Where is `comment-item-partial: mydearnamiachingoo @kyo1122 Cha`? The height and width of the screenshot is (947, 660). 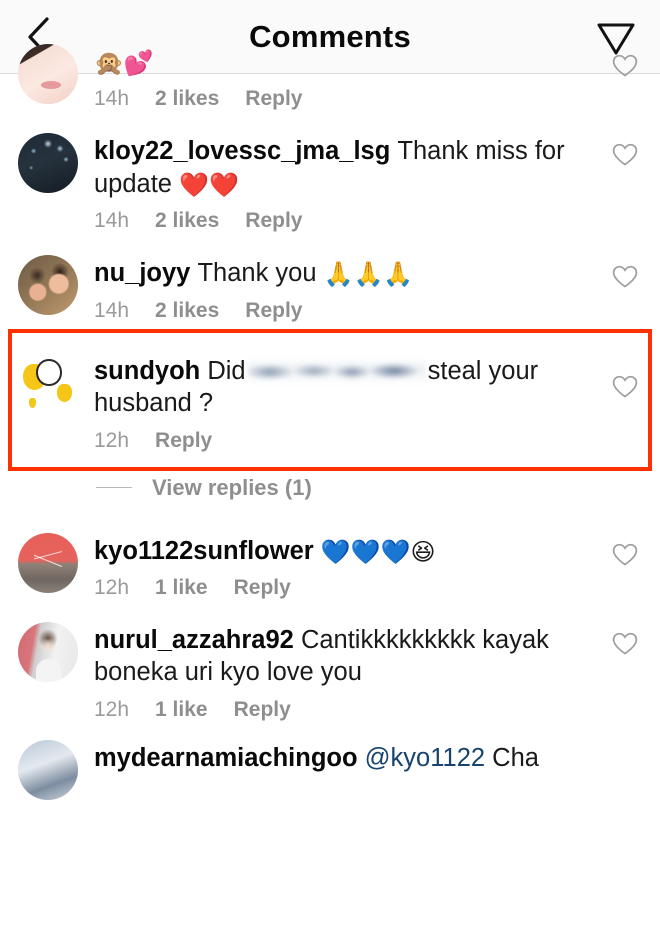 comment-item-partial: mydearnamiachingoo @kyo1122 Cha is located at coordinates (330, 769).